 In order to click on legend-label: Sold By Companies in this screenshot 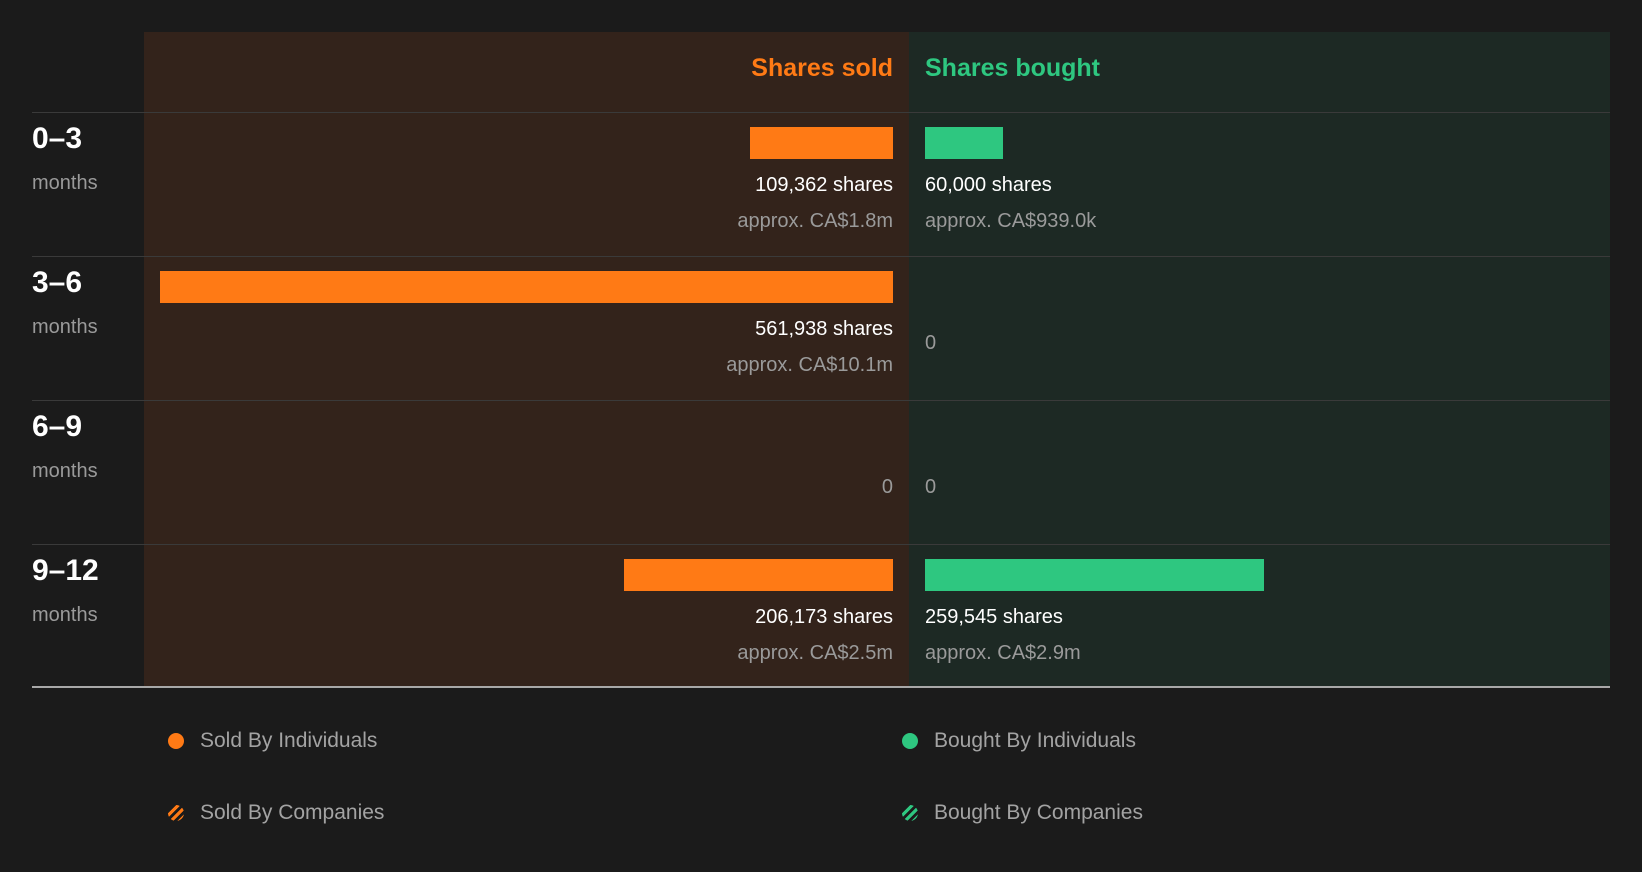, I will do `click(292, 812)`.